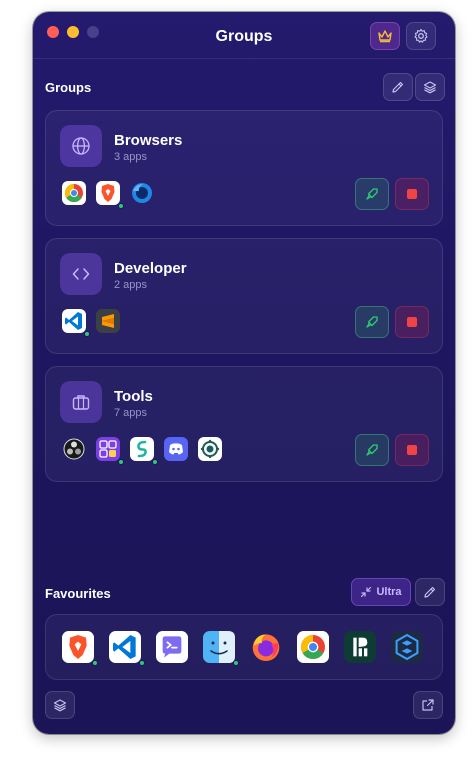 The image size is (472, 771). What do you see at coordinates (108, 321) in the screenshot?
I see `sublime-text-icon` at bounding box center [108, 321].